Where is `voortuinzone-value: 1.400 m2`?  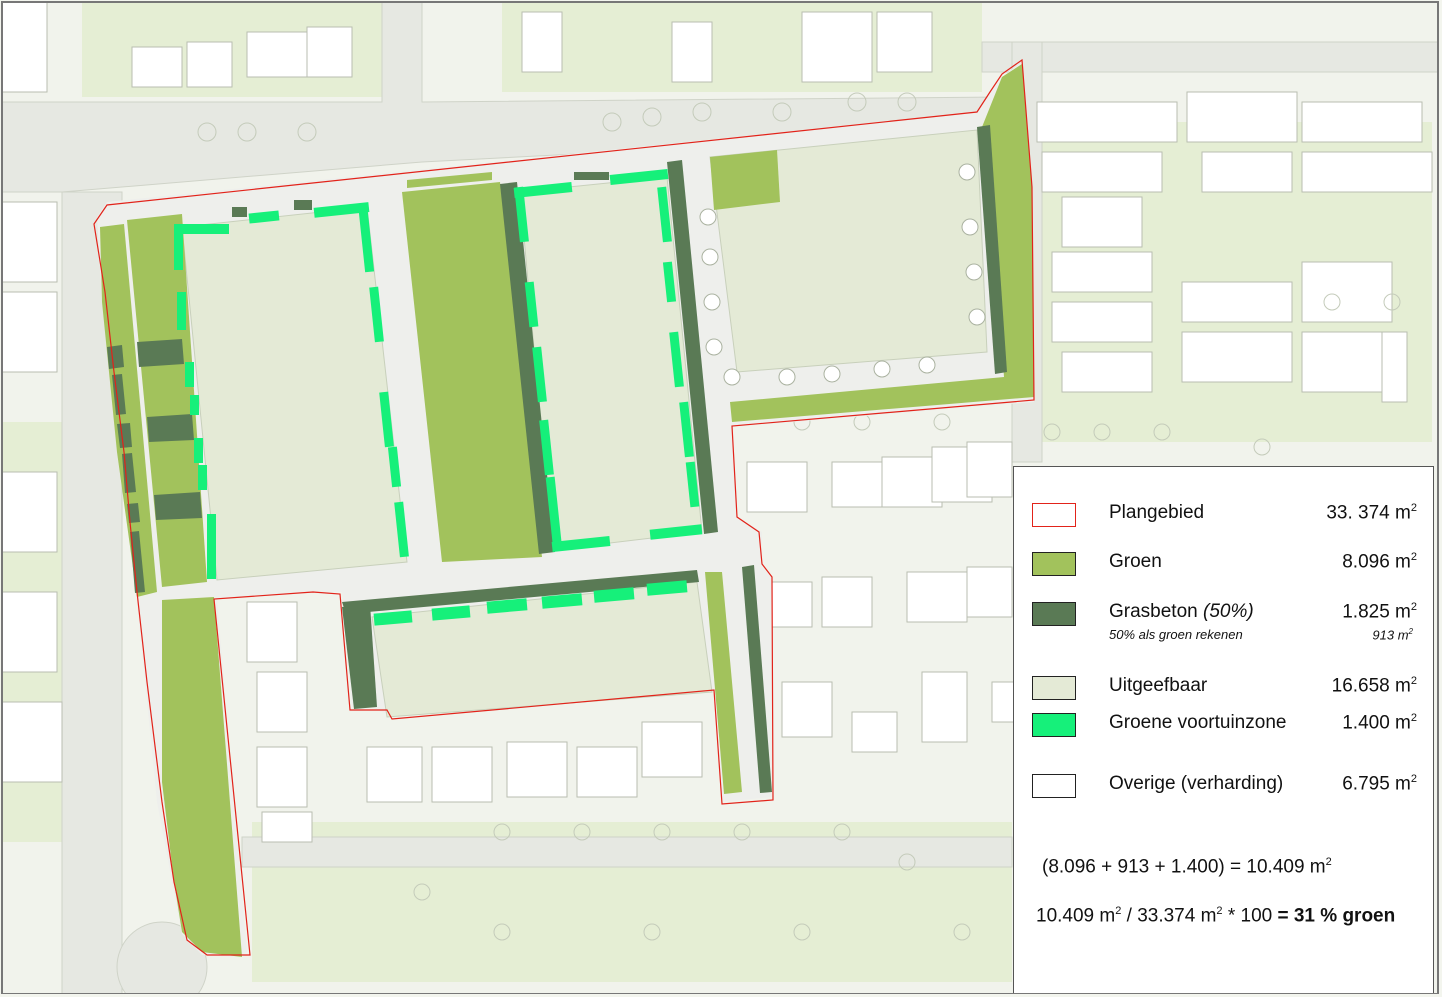
voortuinzone-value: 1.400 m2 is located at coordinates (1379, 723).